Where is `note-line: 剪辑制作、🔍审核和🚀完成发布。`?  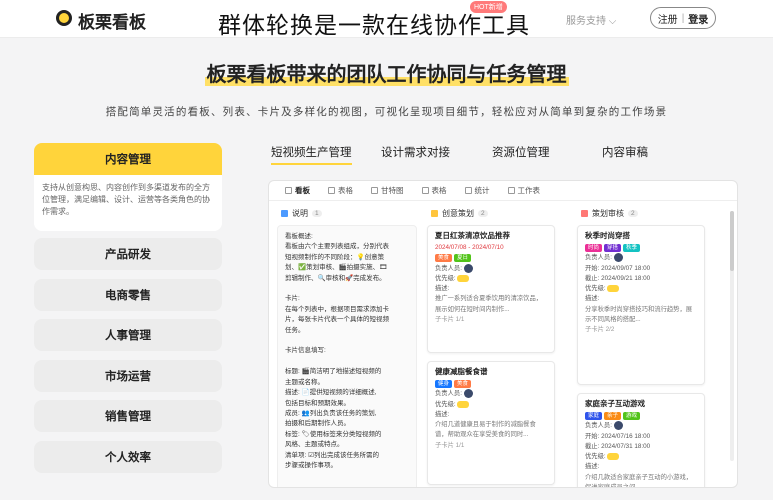
note-line: 剪辑制作、🔍审核和🚀完成发布。 is located at coordinates (335, 278).